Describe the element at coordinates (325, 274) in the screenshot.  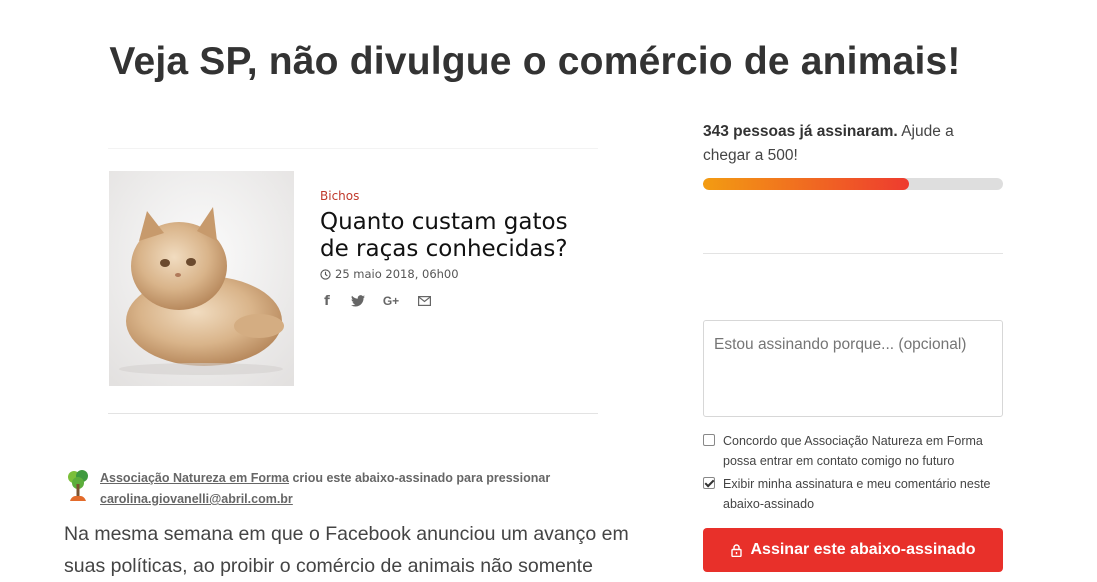
I see `clock-icon` at that location.